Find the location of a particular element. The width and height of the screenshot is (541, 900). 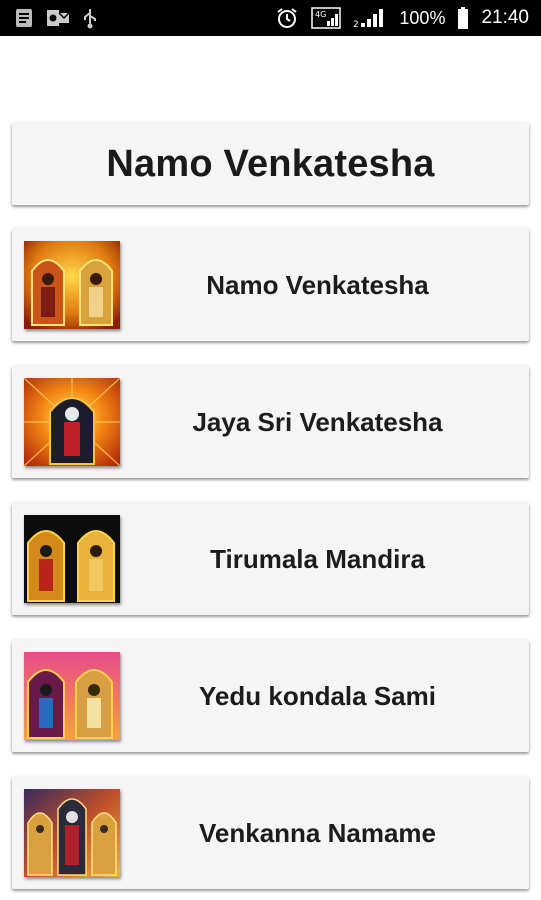

svg-text: 2 is located at coordinates (356, 25).